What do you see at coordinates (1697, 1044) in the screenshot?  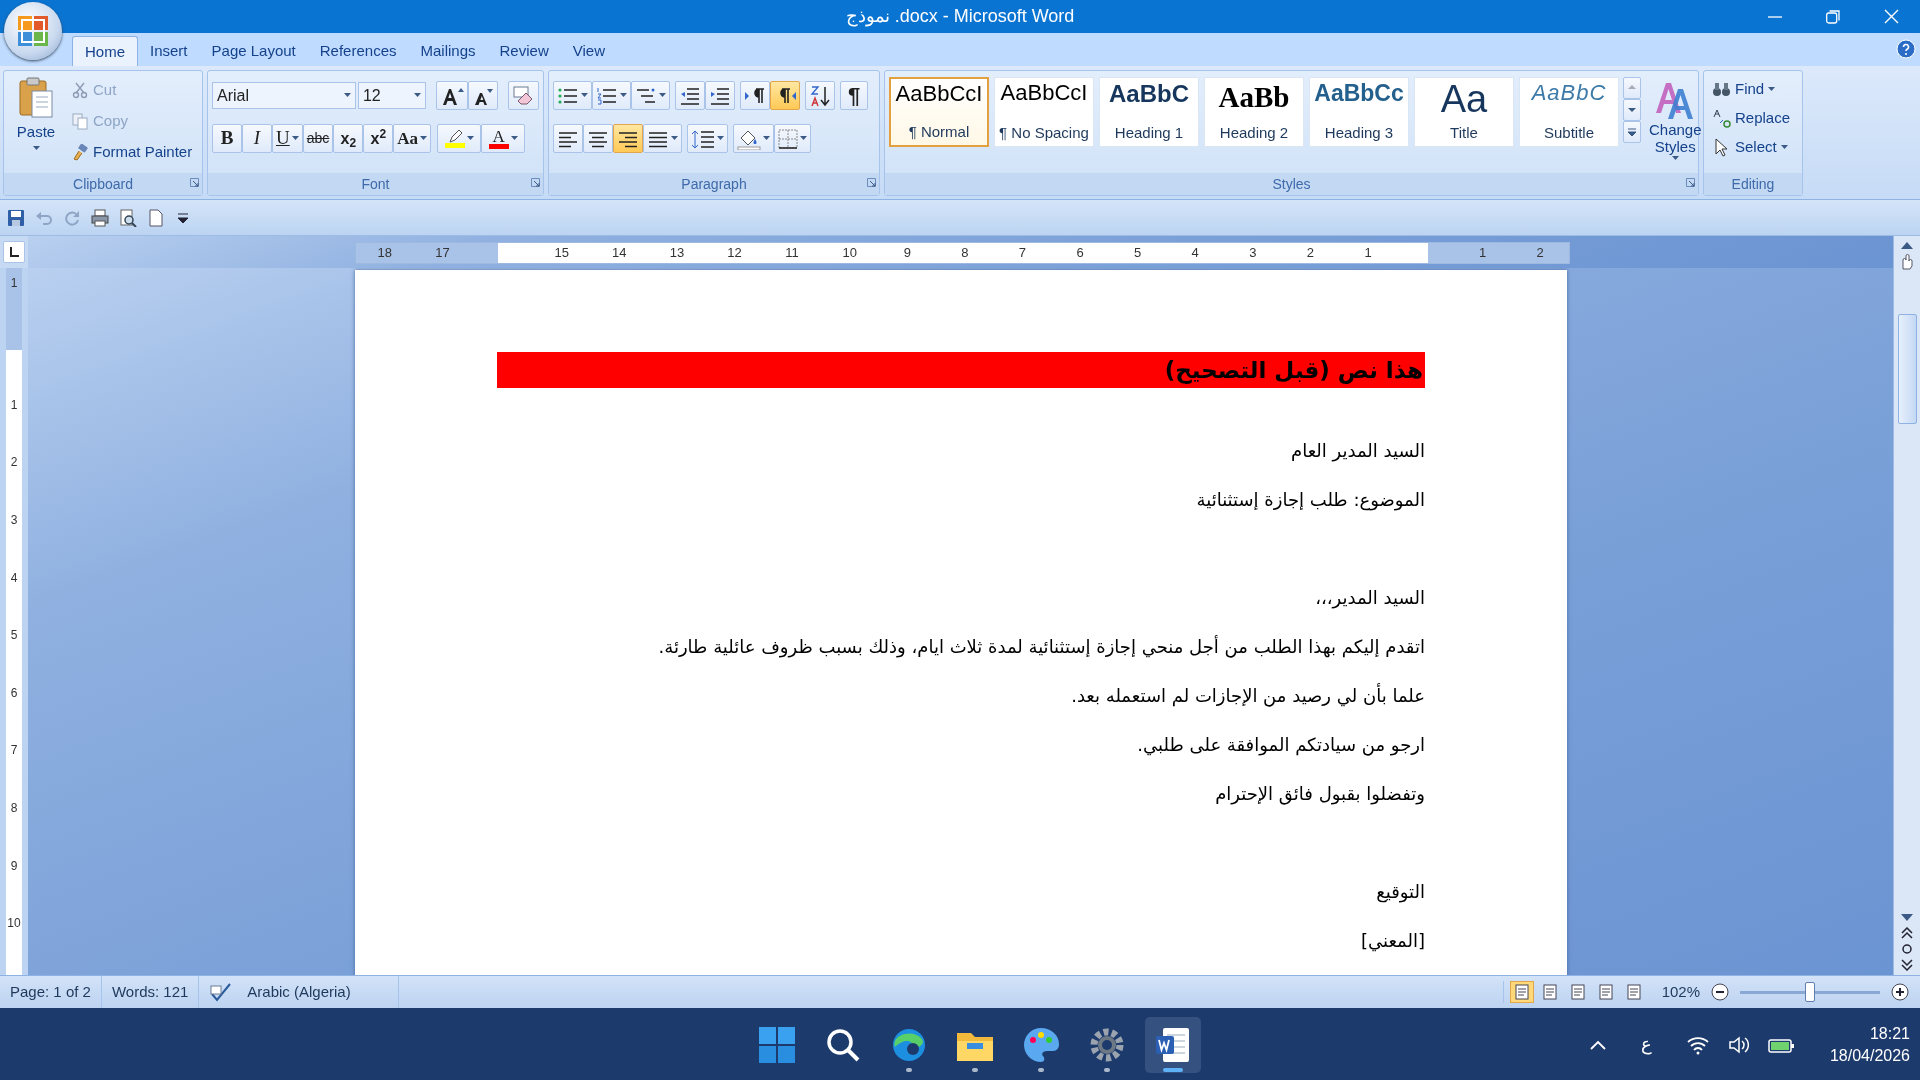 I see `wifi-icon` at bounding box center [1697, 1044].